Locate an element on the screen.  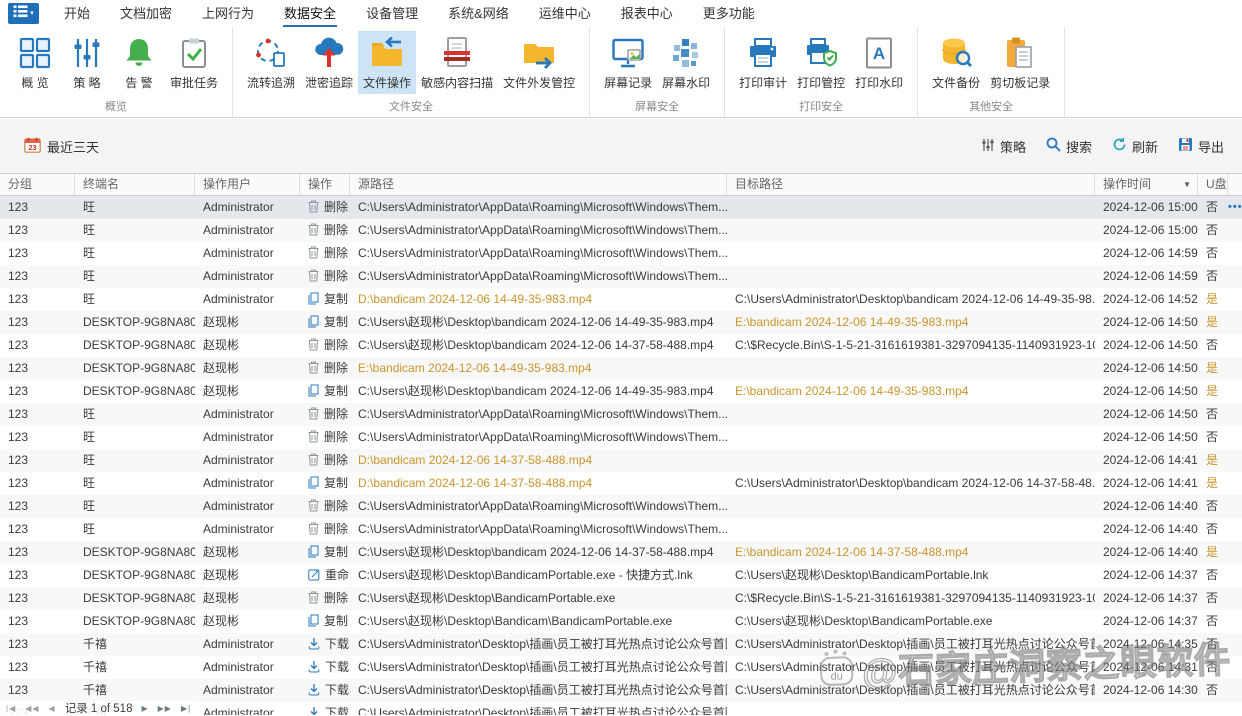
ribbon-item-screen-record: 屏幕记录 is located at coordinates (628, 62).